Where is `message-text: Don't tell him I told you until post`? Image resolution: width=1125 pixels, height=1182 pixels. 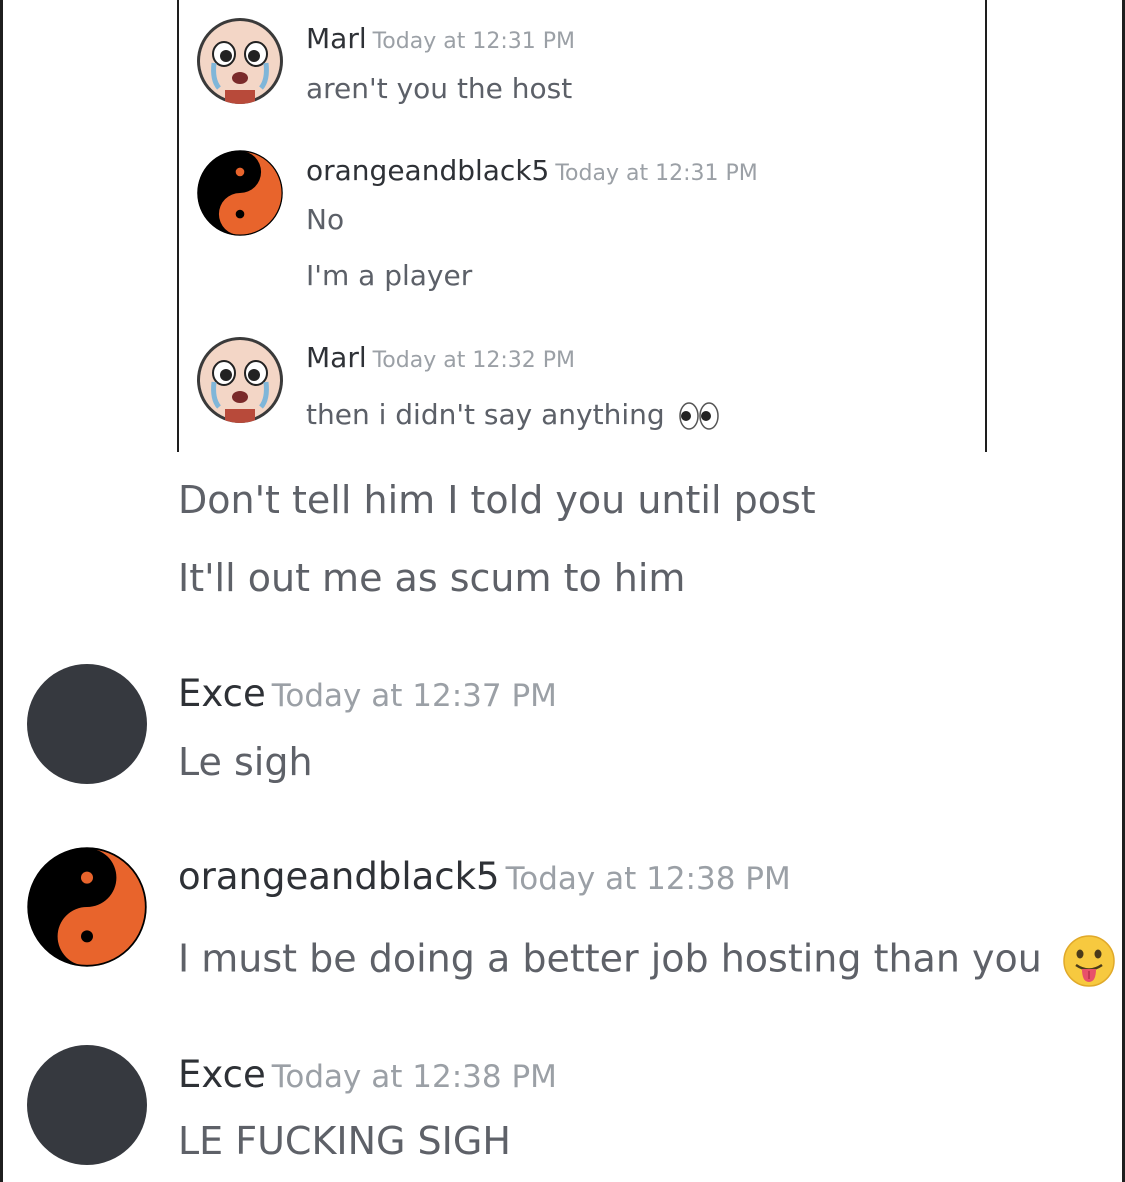
message-text: Don't tell him I told you until post is located at coordinates (497, 500).